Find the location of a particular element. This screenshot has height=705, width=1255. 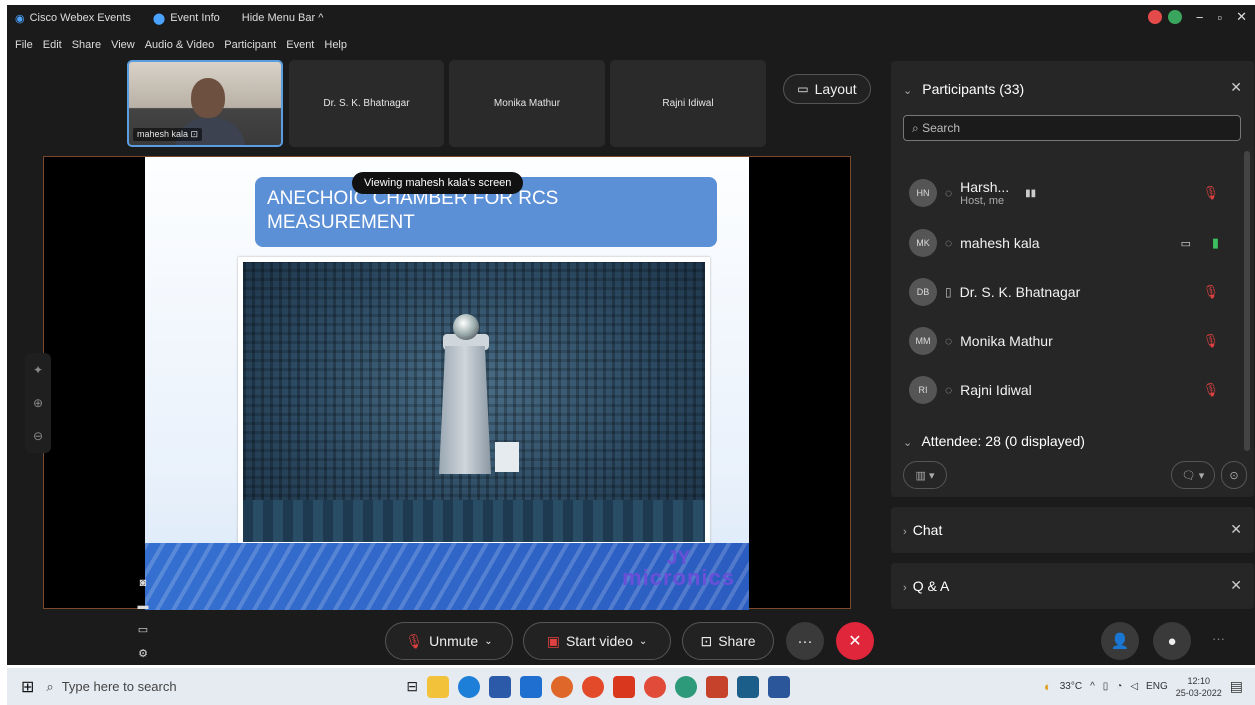

participants-header: ⌄ Participants (33) is located at coordinates (963, 89).